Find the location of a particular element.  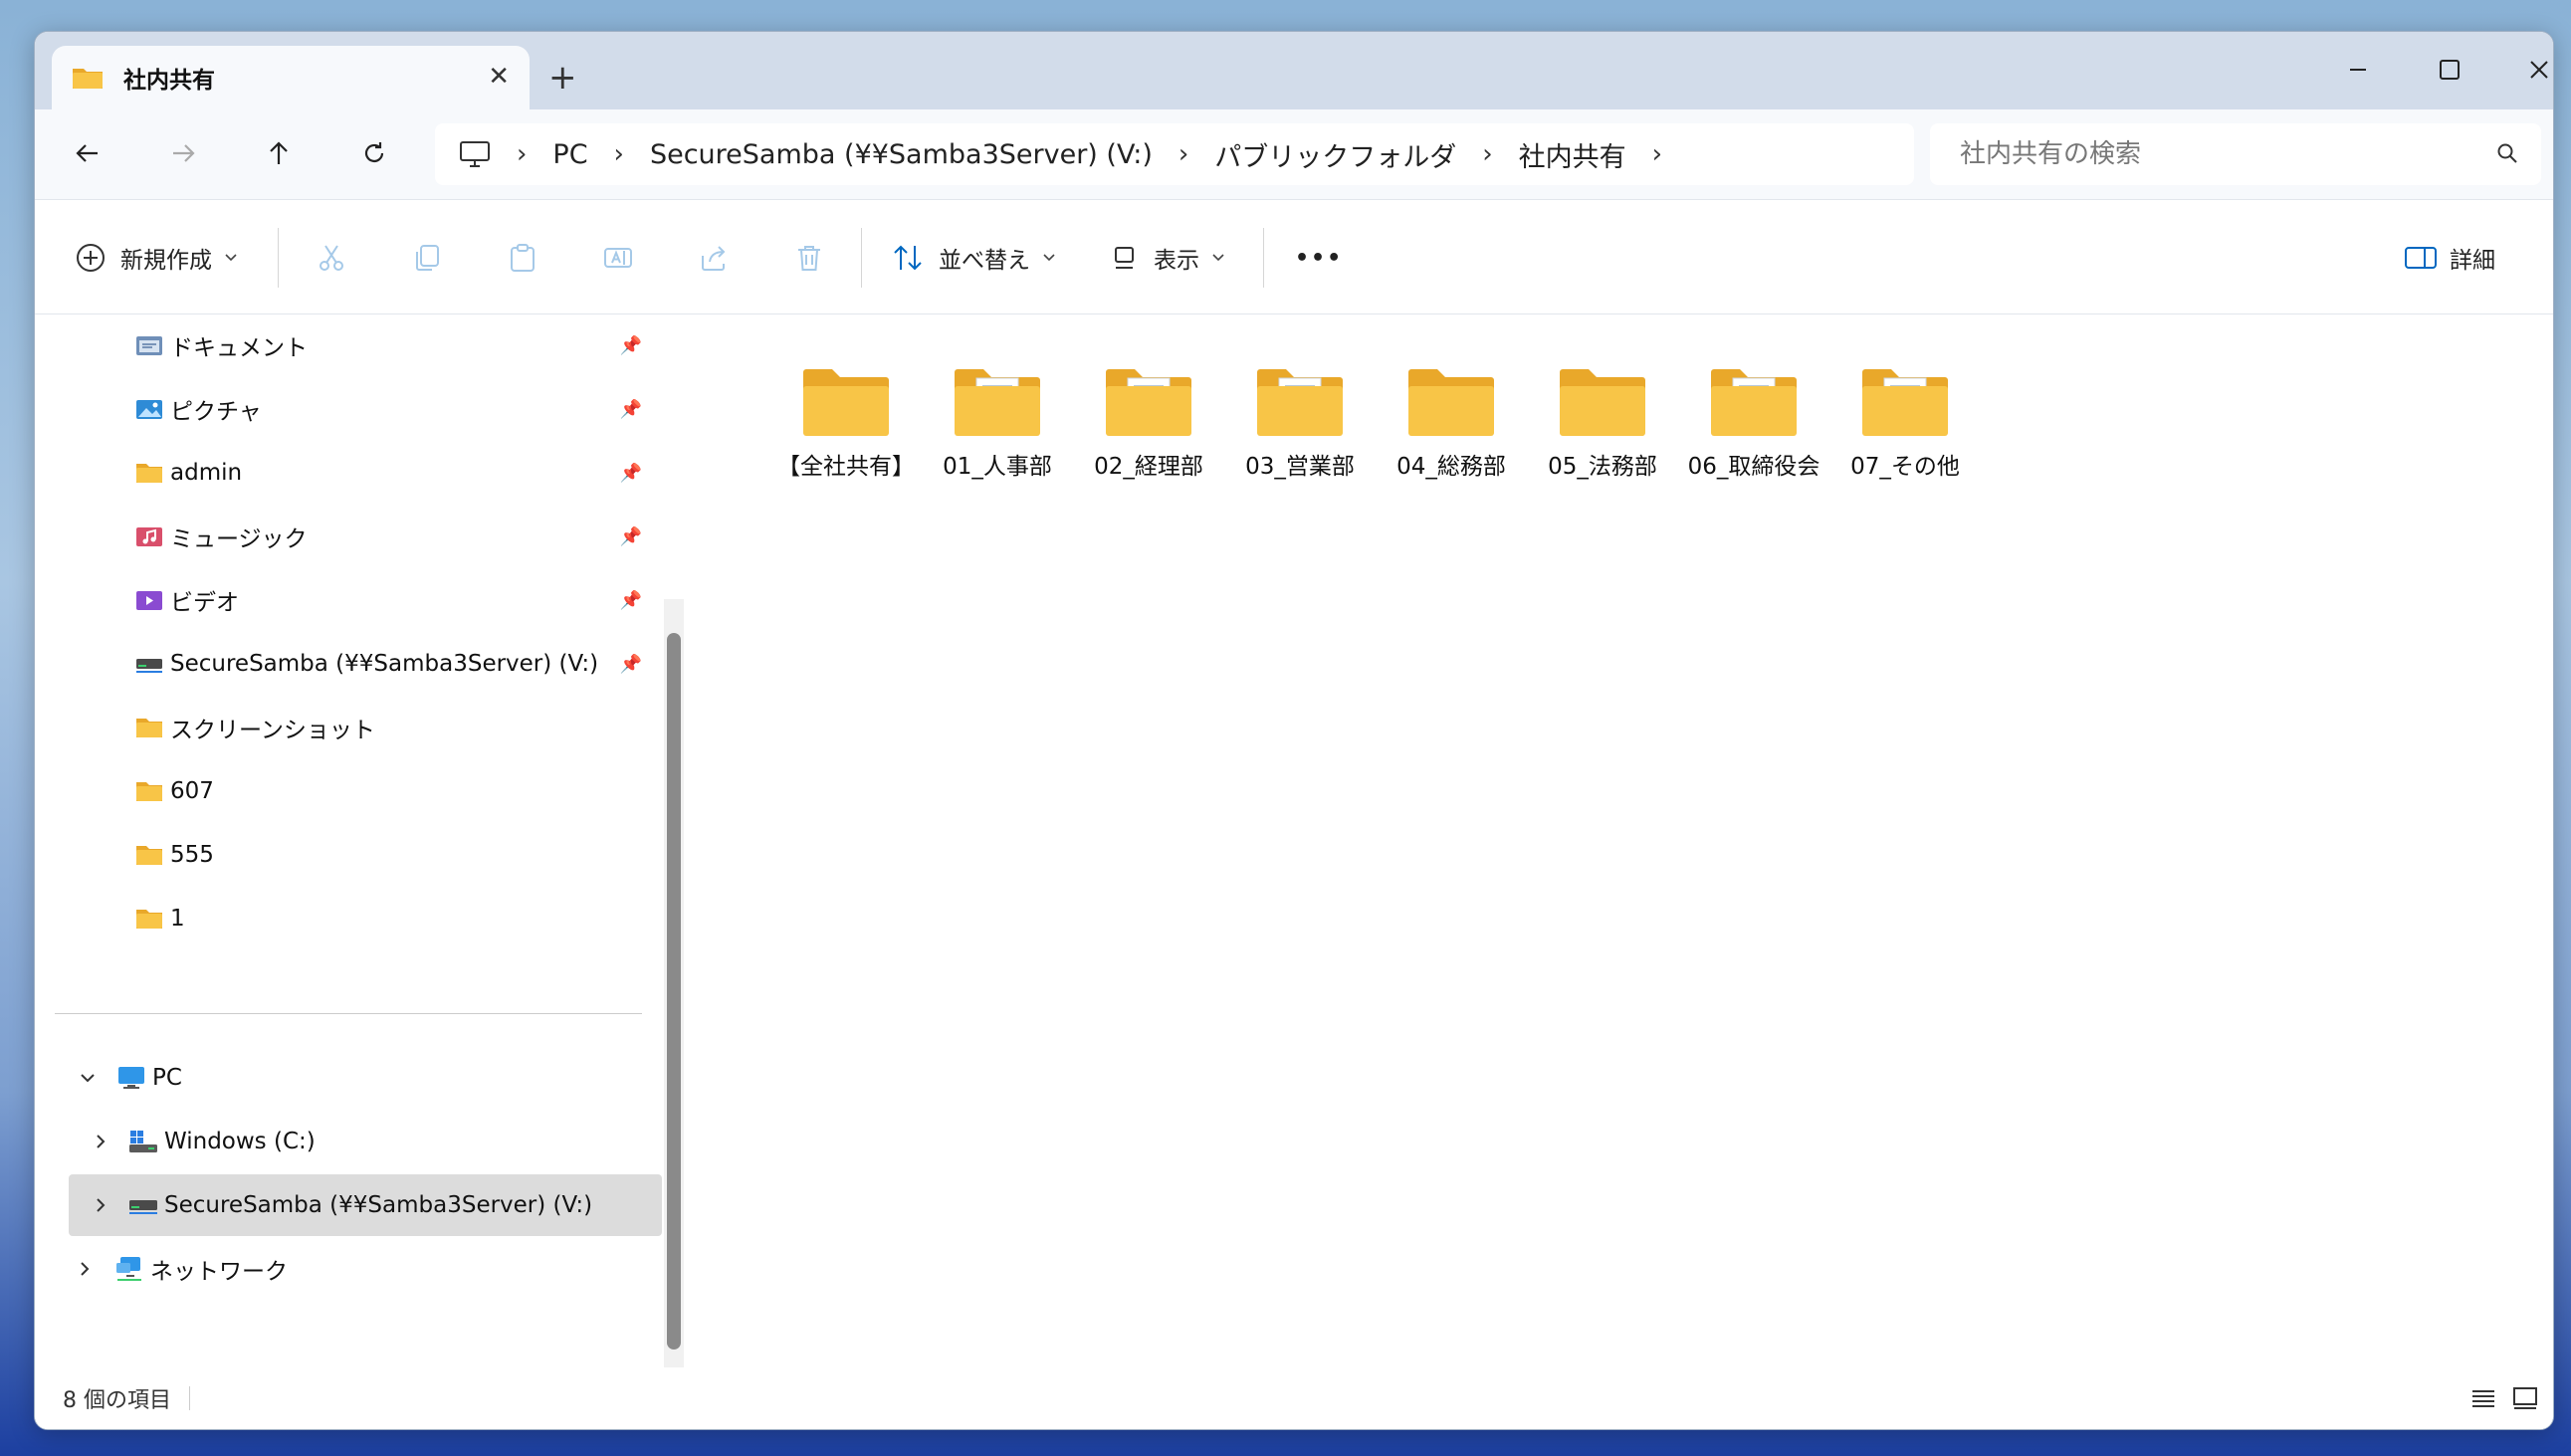

pictures-icon is located at coordinates (149, 409).